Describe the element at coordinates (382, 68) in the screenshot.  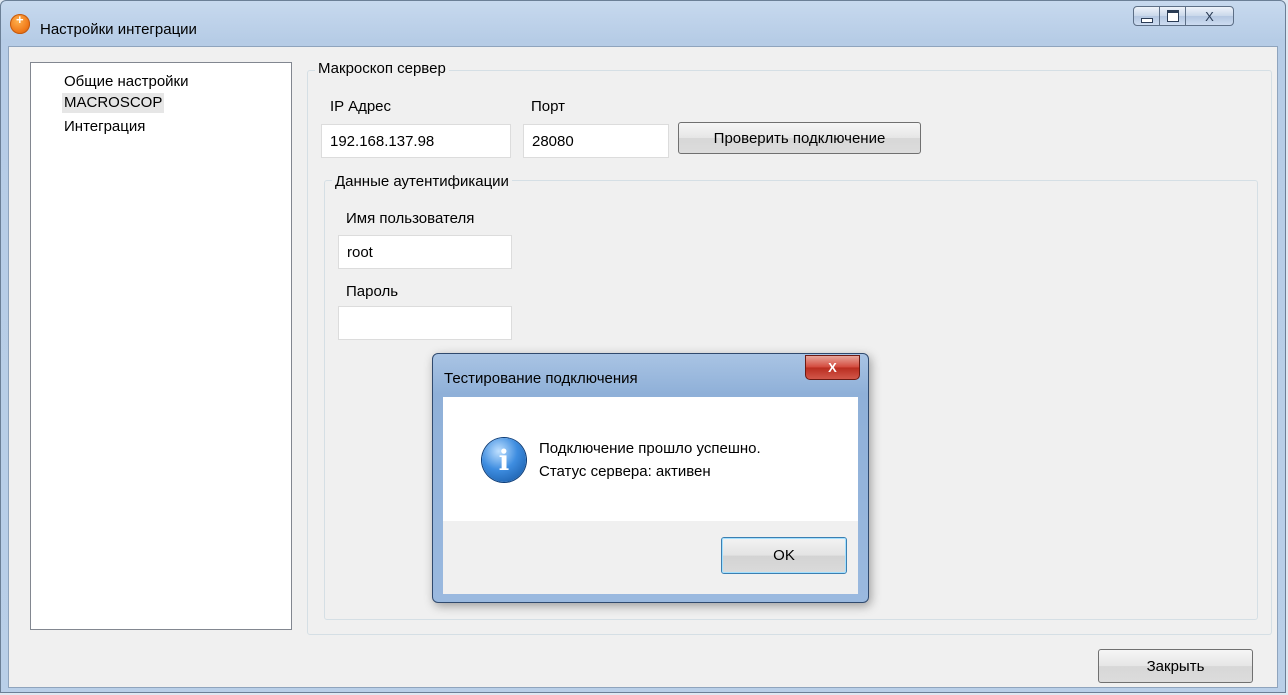
I see `server-group-title: Макроскоп сервер` at that location.